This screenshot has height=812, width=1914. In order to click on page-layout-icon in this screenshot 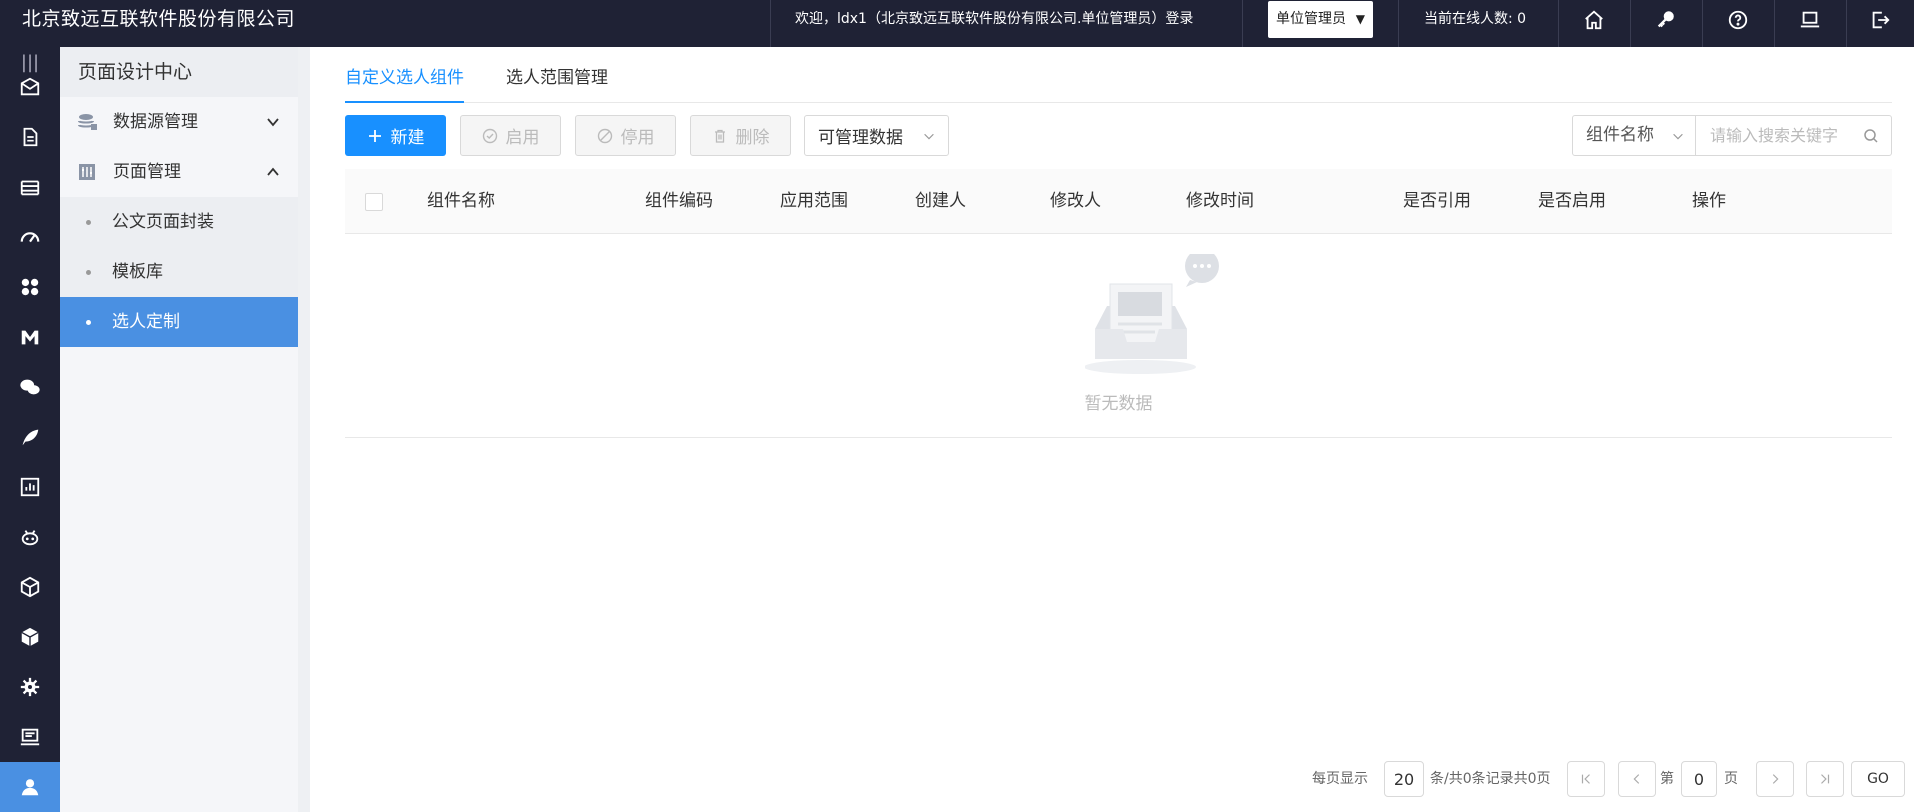, I will do `click(87, 172)`.